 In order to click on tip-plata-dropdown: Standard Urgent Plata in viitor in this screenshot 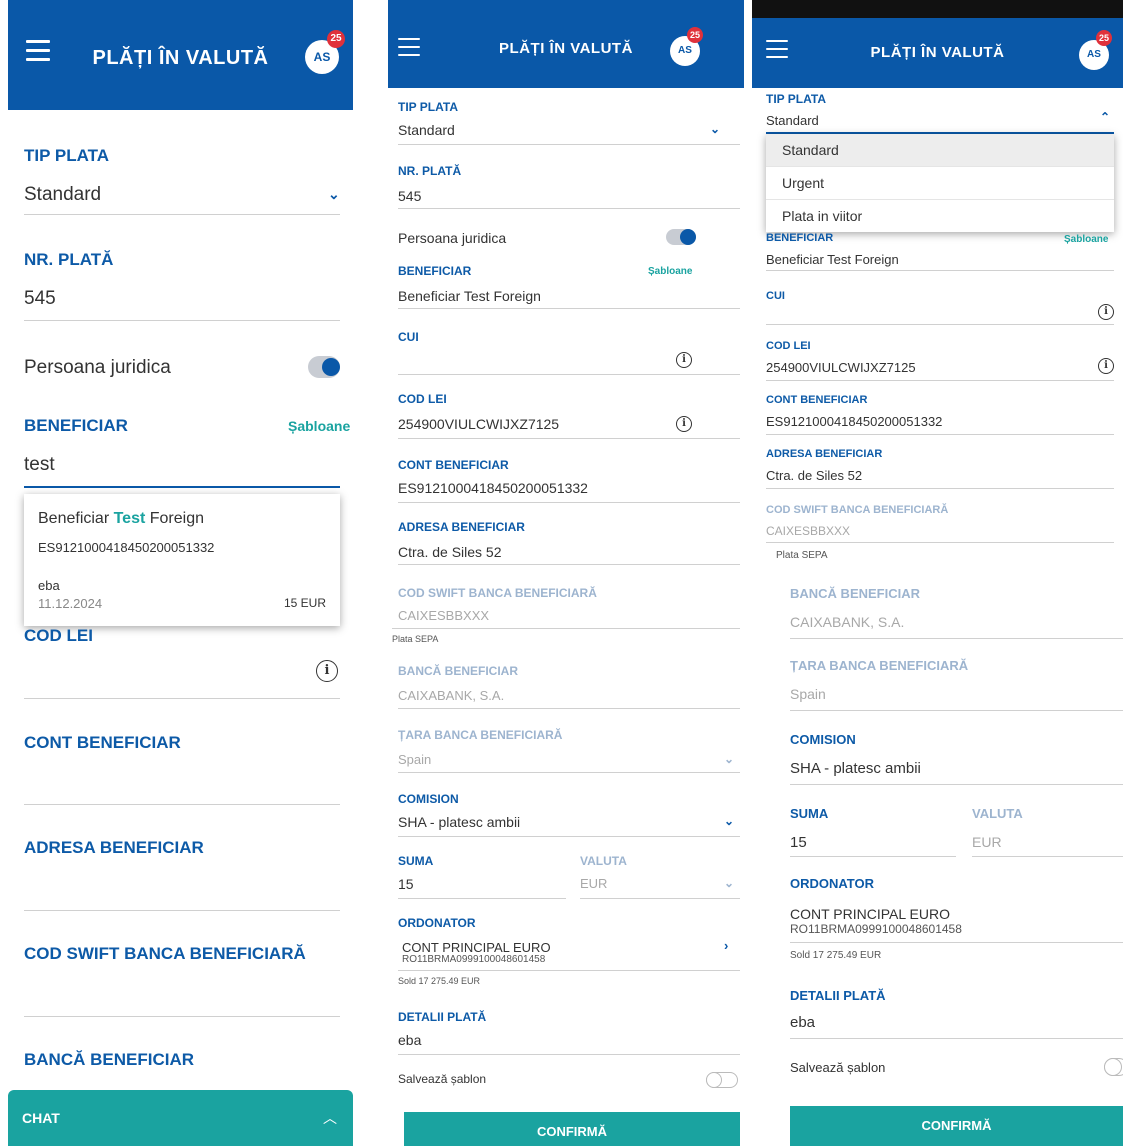, I will do `click(940, 183)`.